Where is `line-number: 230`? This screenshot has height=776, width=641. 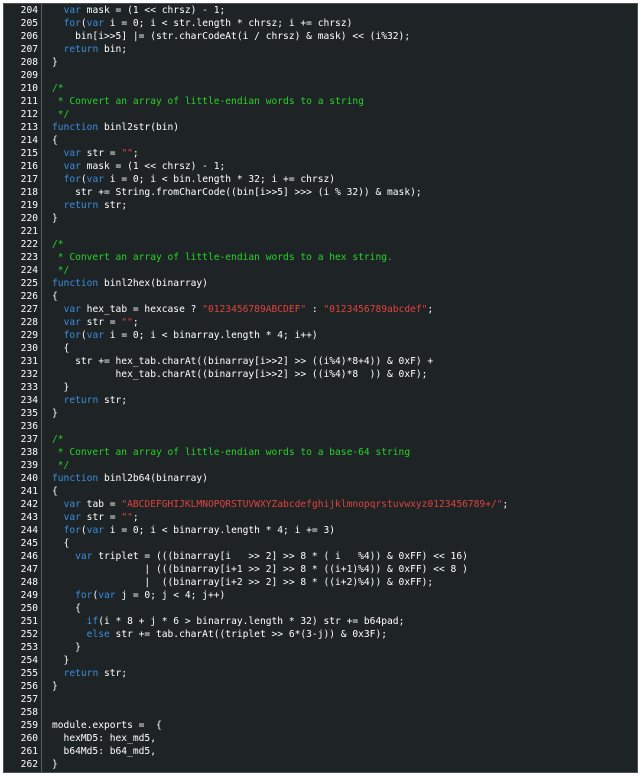 line-number: 230 is located at coordinates (29, 348).